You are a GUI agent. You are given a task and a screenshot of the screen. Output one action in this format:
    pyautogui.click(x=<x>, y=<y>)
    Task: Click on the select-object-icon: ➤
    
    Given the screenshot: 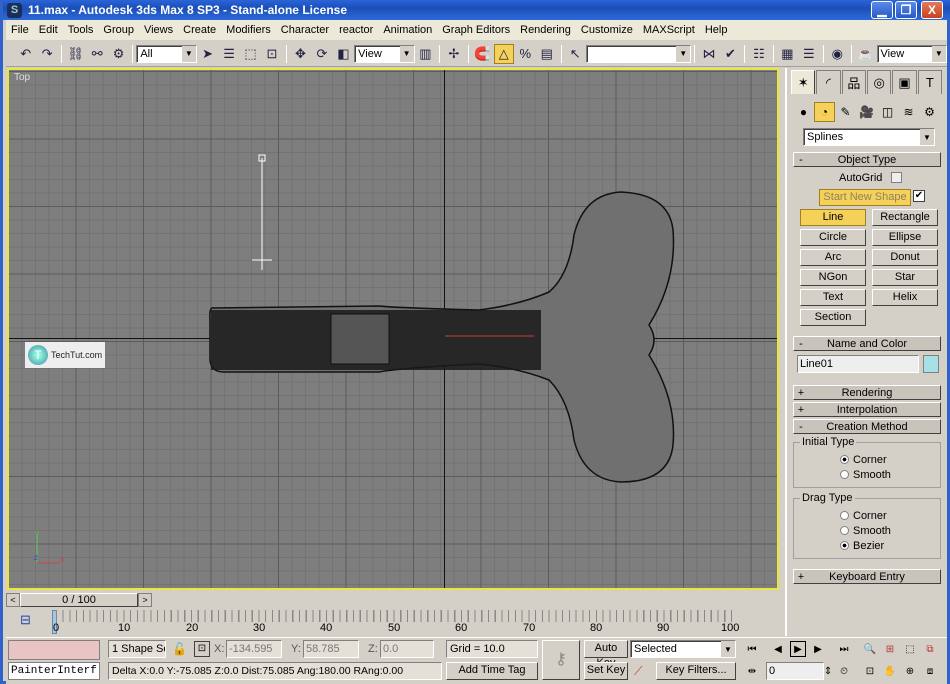 What is the action you would take?
    pyautogui.click(x=207, y=54)
    